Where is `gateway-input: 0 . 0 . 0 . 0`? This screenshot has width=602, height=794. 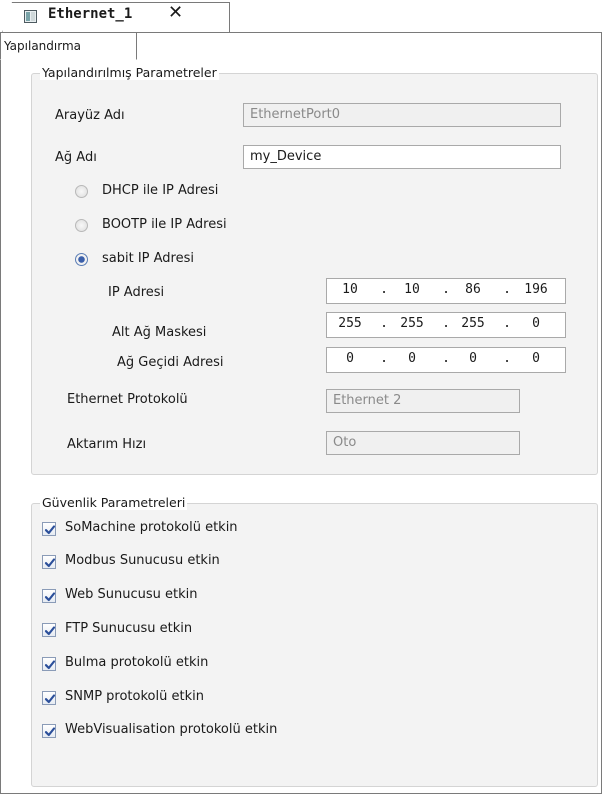 gateway-input: 0 . 0 . 0 . 0 is located at coordinates (446, 360).